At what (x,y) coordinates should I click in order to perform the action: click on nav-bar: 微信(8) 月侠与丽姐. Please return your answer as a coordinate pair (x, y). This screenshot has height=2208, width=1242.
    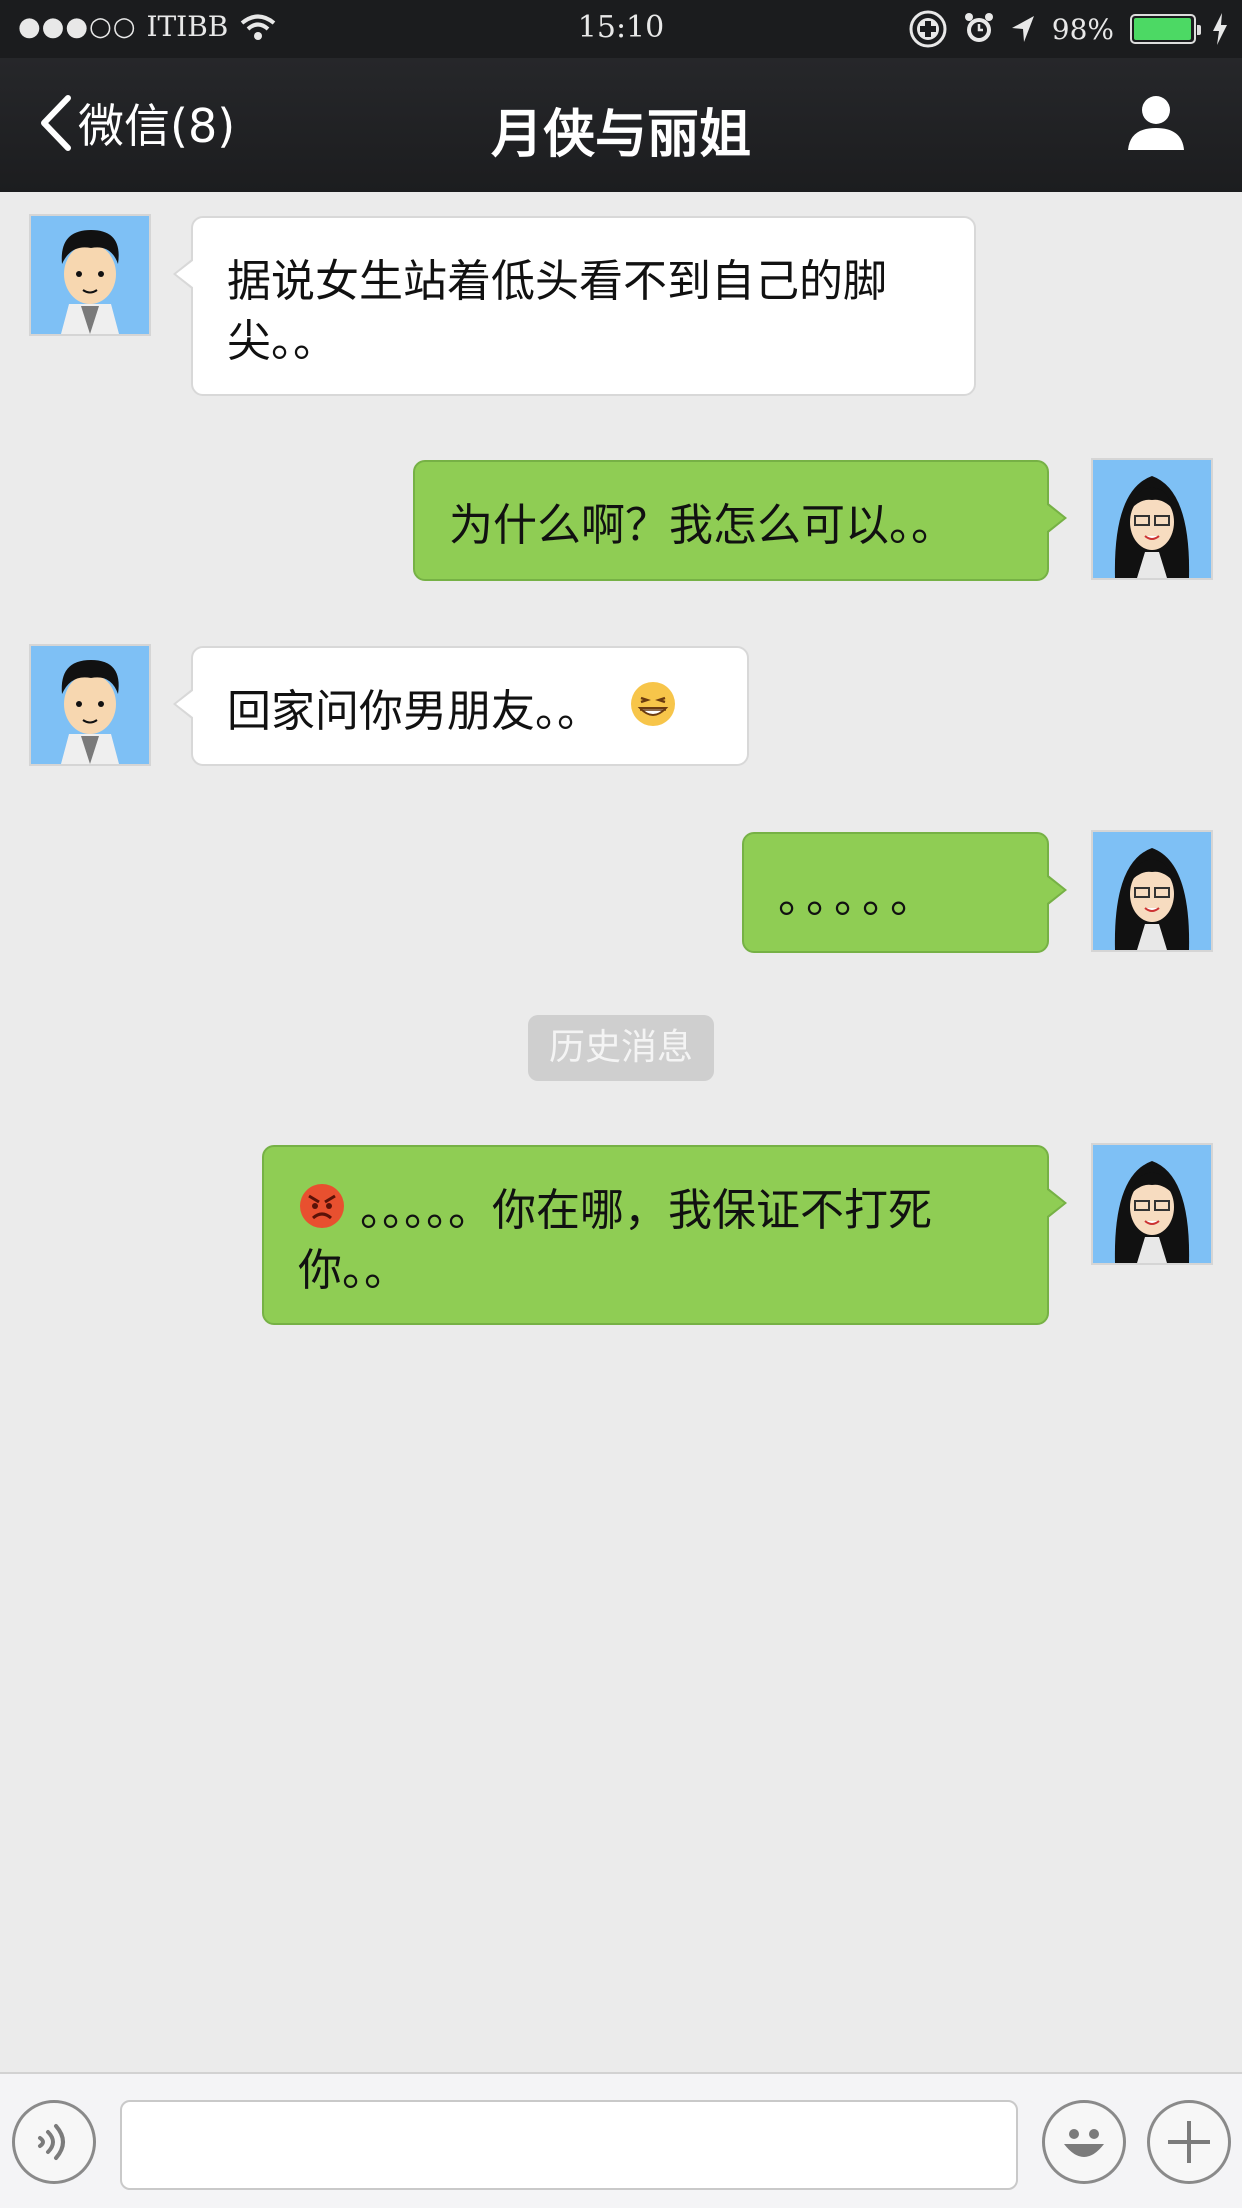
    Looking at the image, I should click on (621, 125).